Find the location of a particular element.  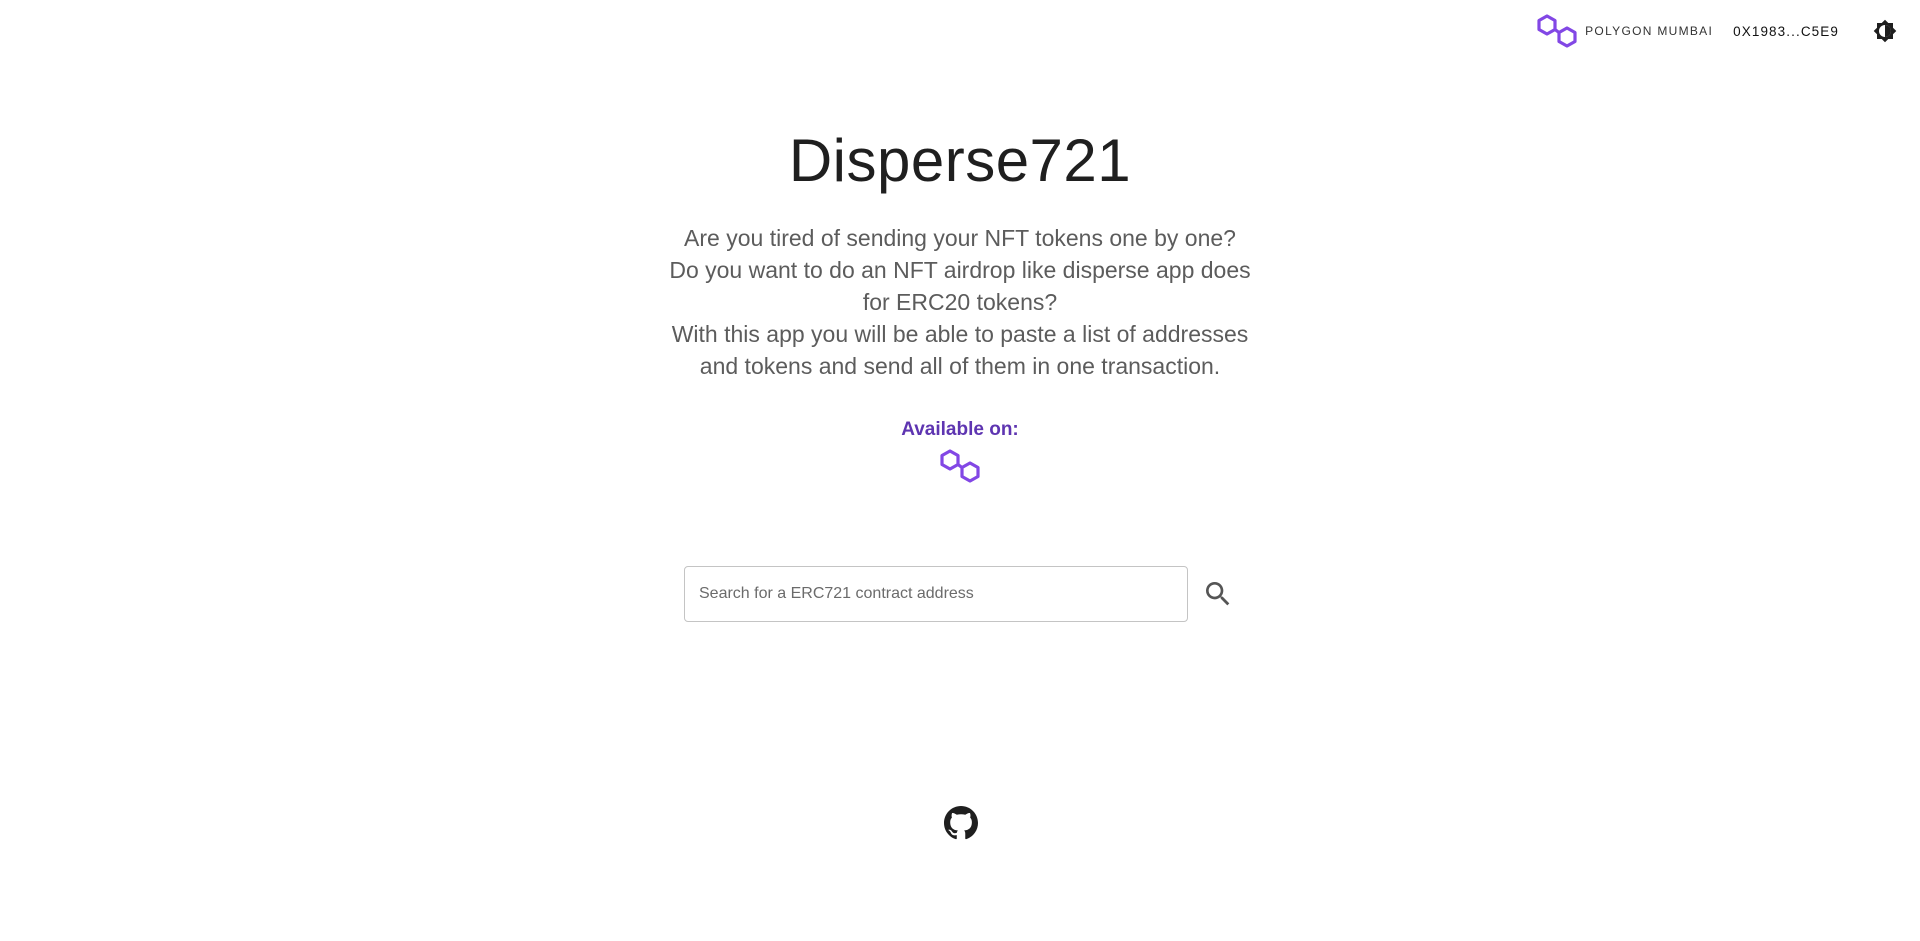

github-link is located at coordinates (961, 823).